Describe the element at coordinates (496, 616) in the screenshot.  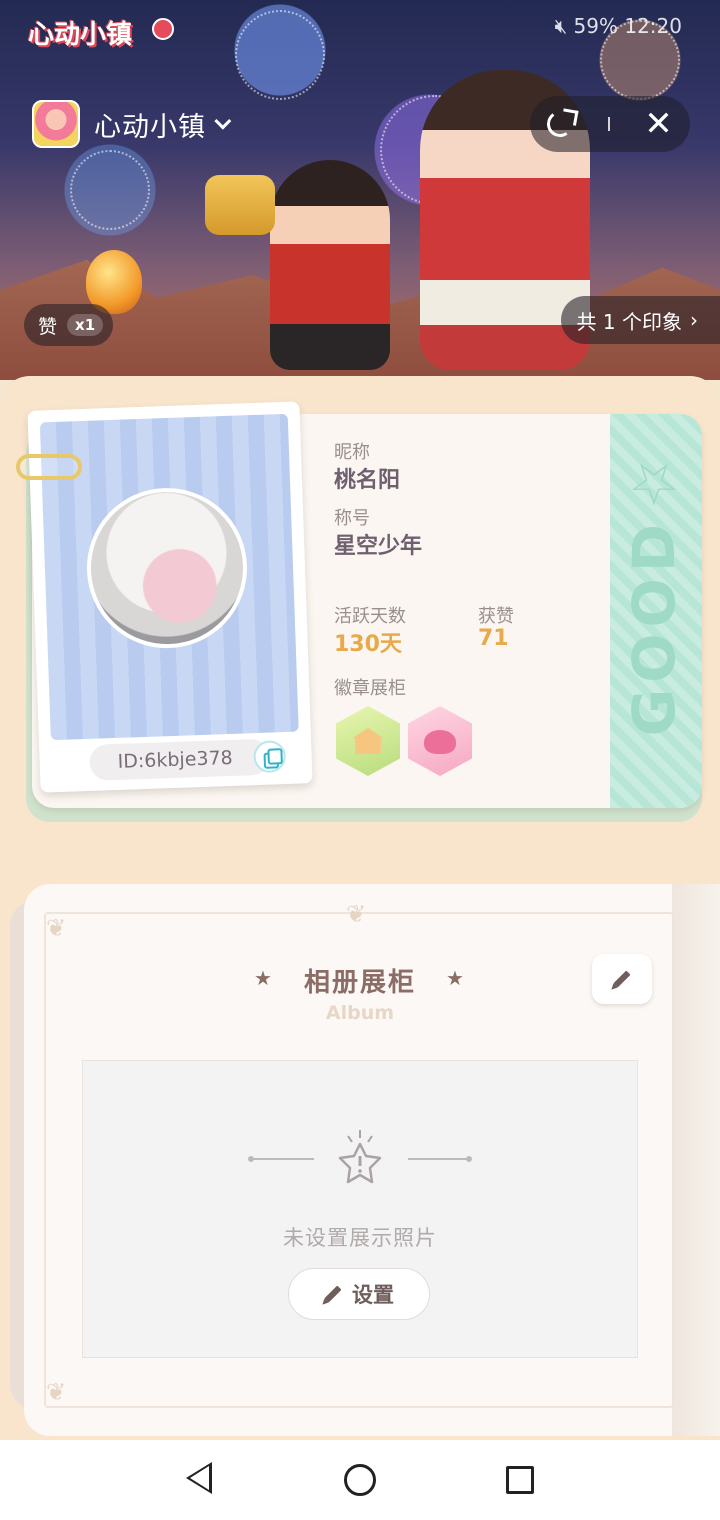
I see `likes-label: 获赞` at that location.